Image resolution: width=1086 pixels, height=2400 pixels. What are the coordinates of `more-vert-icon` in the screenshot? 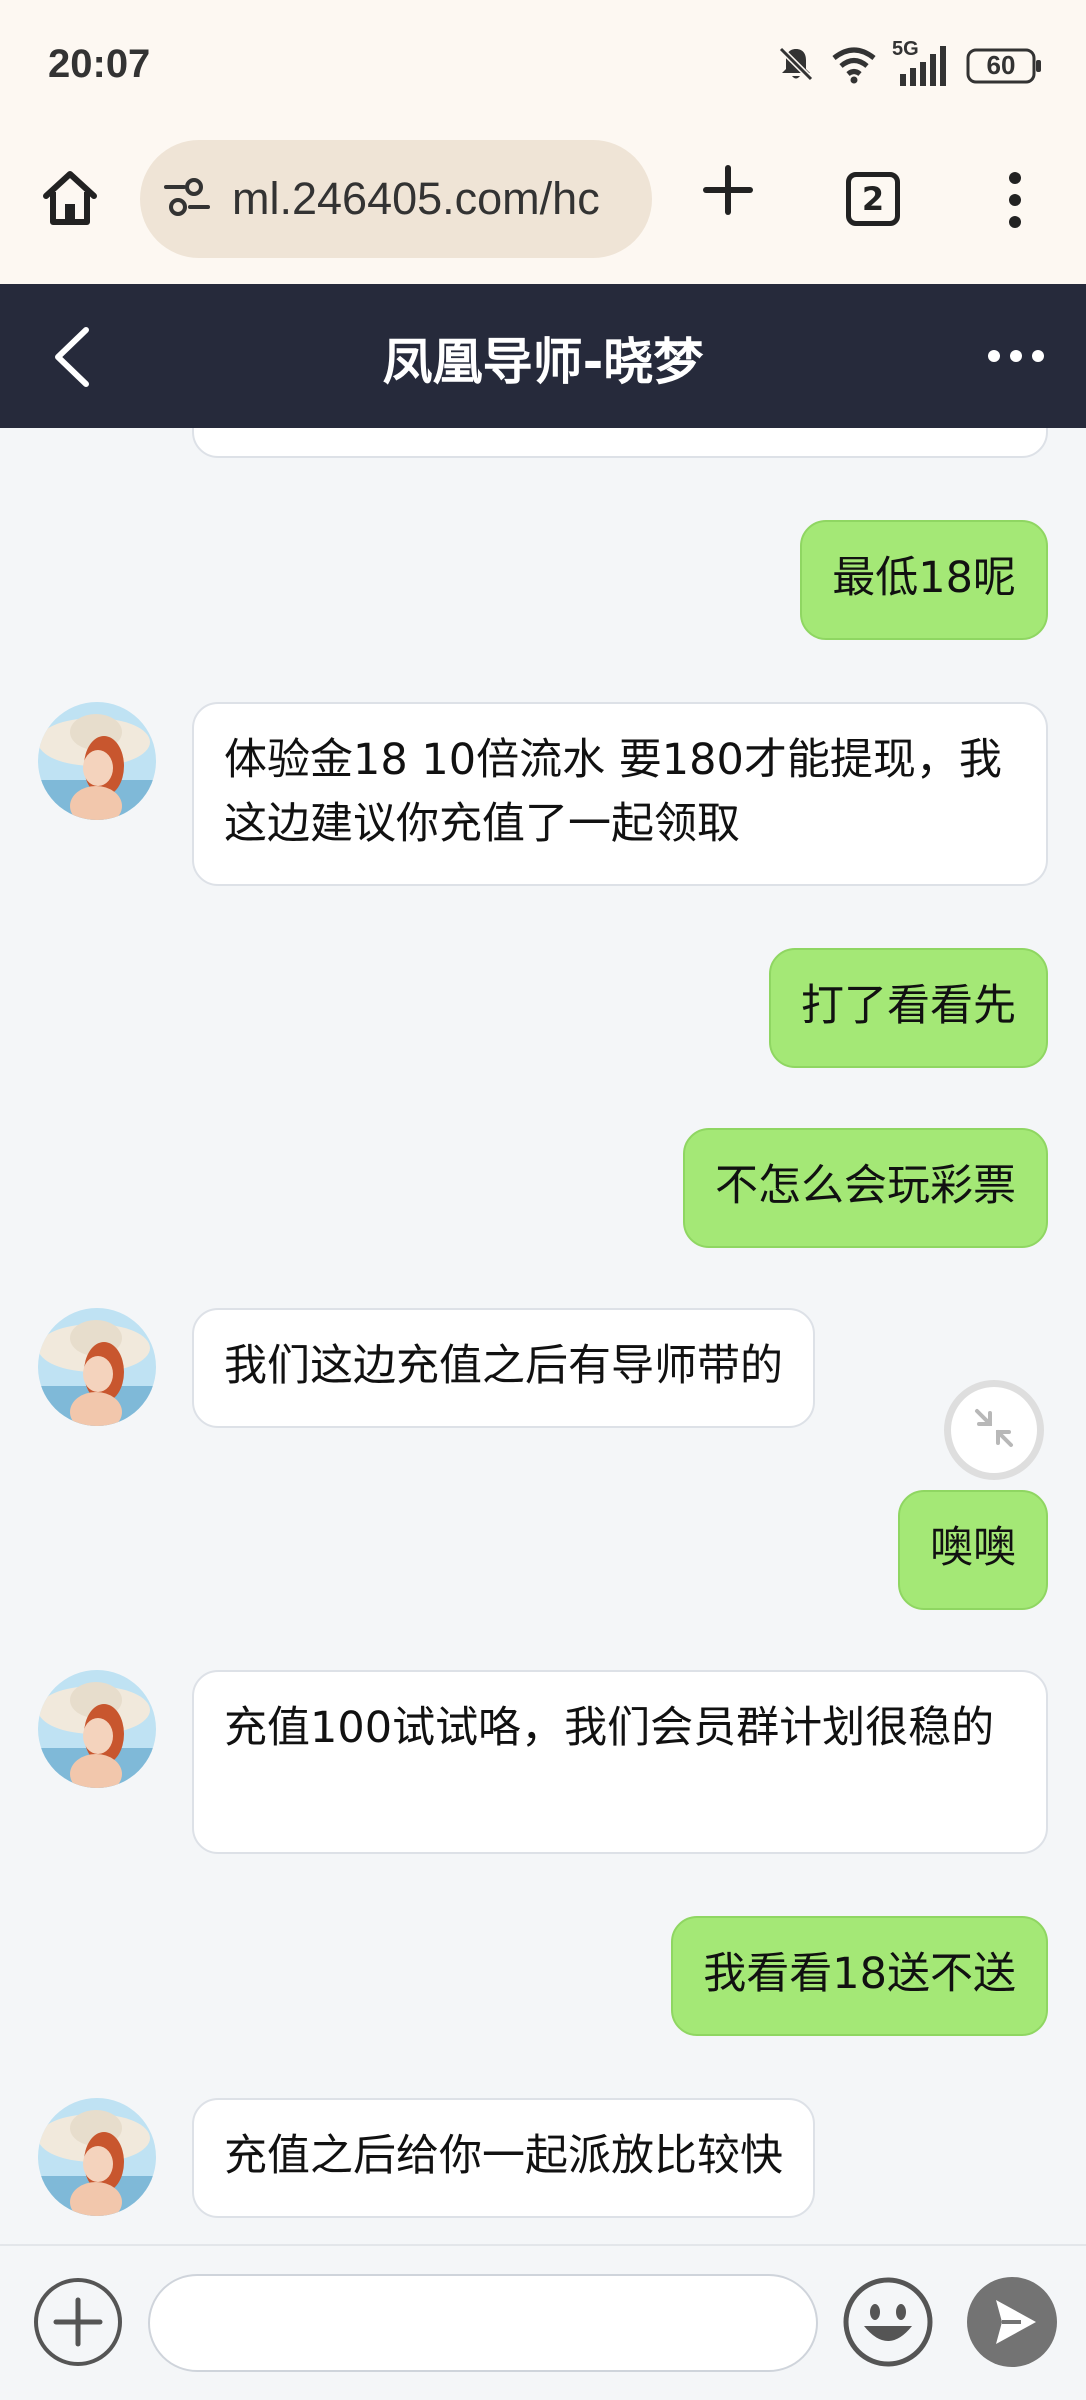 It's located at (1015, 200).